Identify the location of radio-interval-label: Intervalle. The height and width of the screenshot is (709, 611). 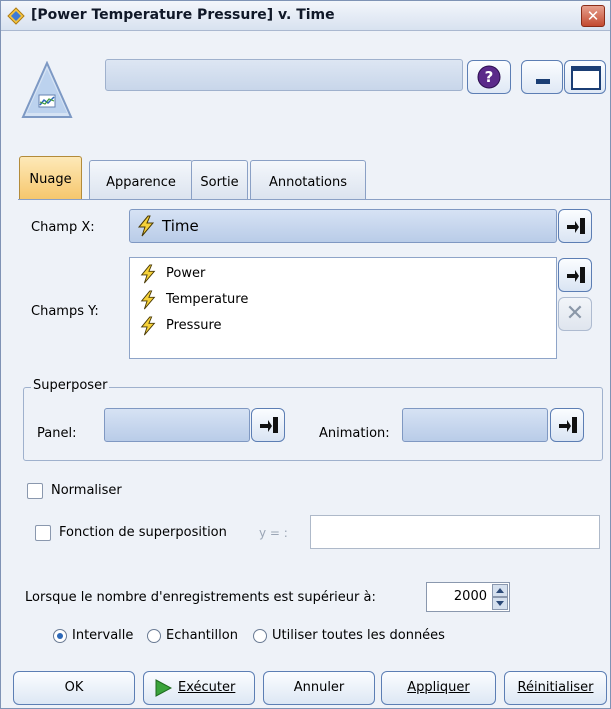
(103, 635).